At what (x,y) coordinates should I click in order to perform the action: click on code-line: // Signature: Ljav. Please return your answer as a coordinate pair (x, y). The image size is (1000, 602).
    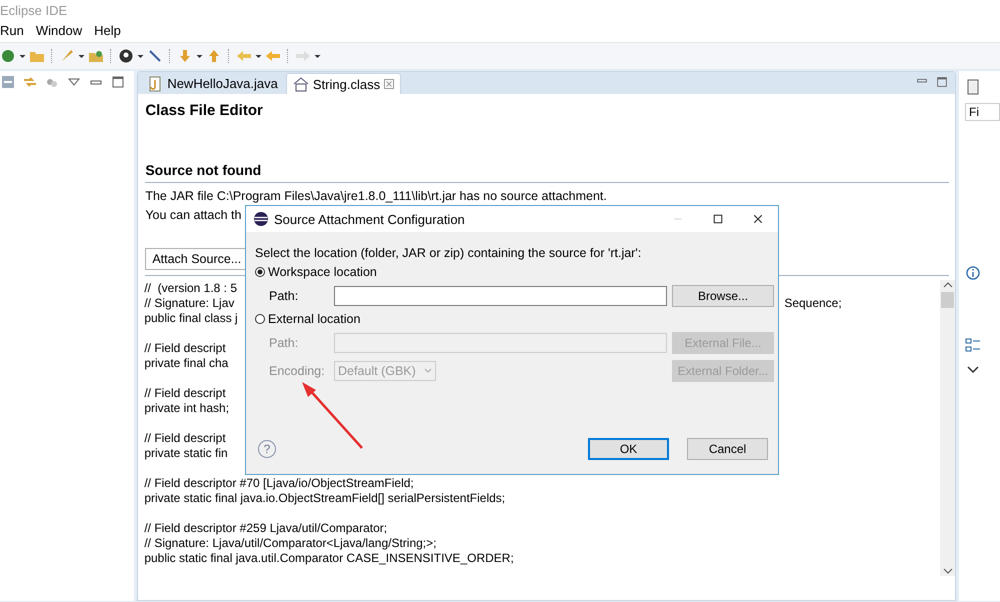
    Looking at the image, I should click on (189, 303).